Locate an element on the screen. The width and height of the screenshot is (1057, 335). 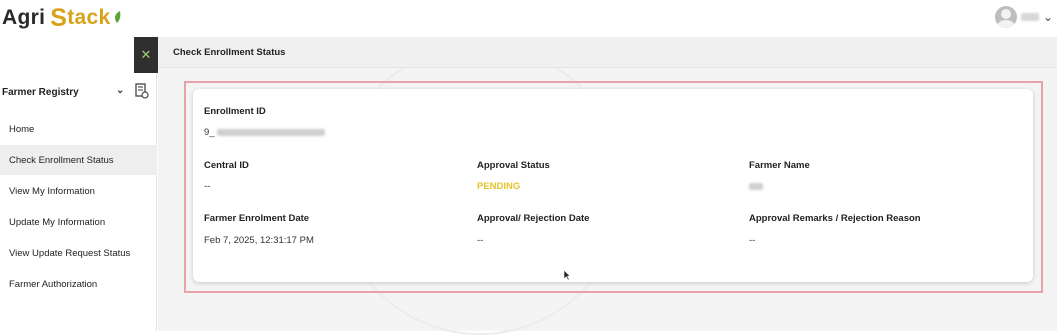
enrollment-id-label: Enrollment ID is located at coordinates (235, 111).